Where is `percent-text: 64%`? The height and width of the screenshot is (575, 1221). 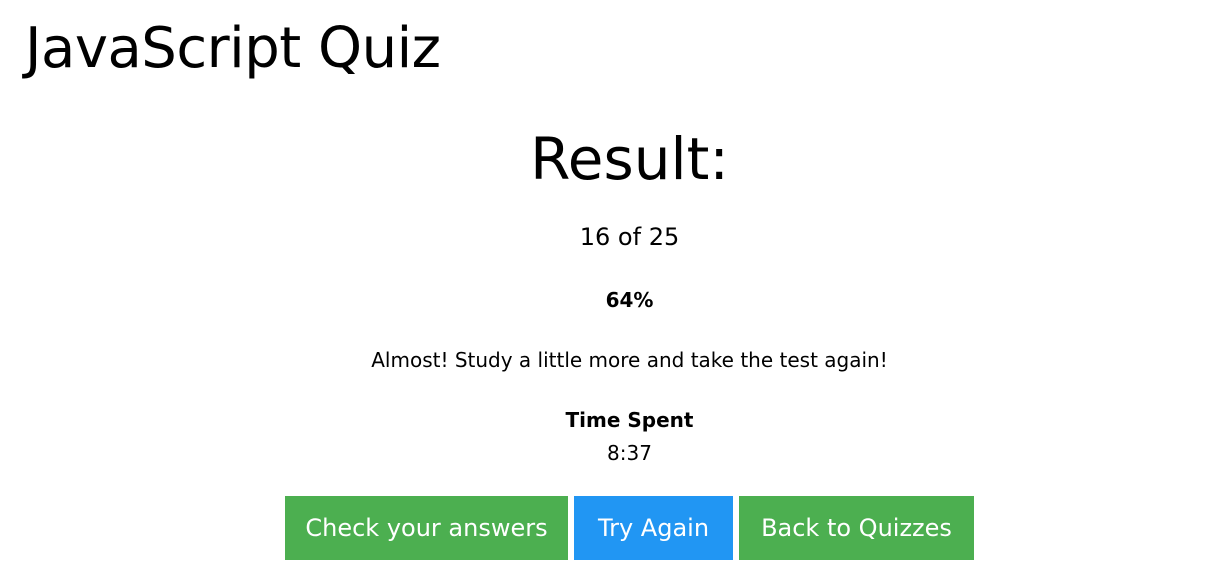 percent-text: 64% is located at coordinates (629, 300).